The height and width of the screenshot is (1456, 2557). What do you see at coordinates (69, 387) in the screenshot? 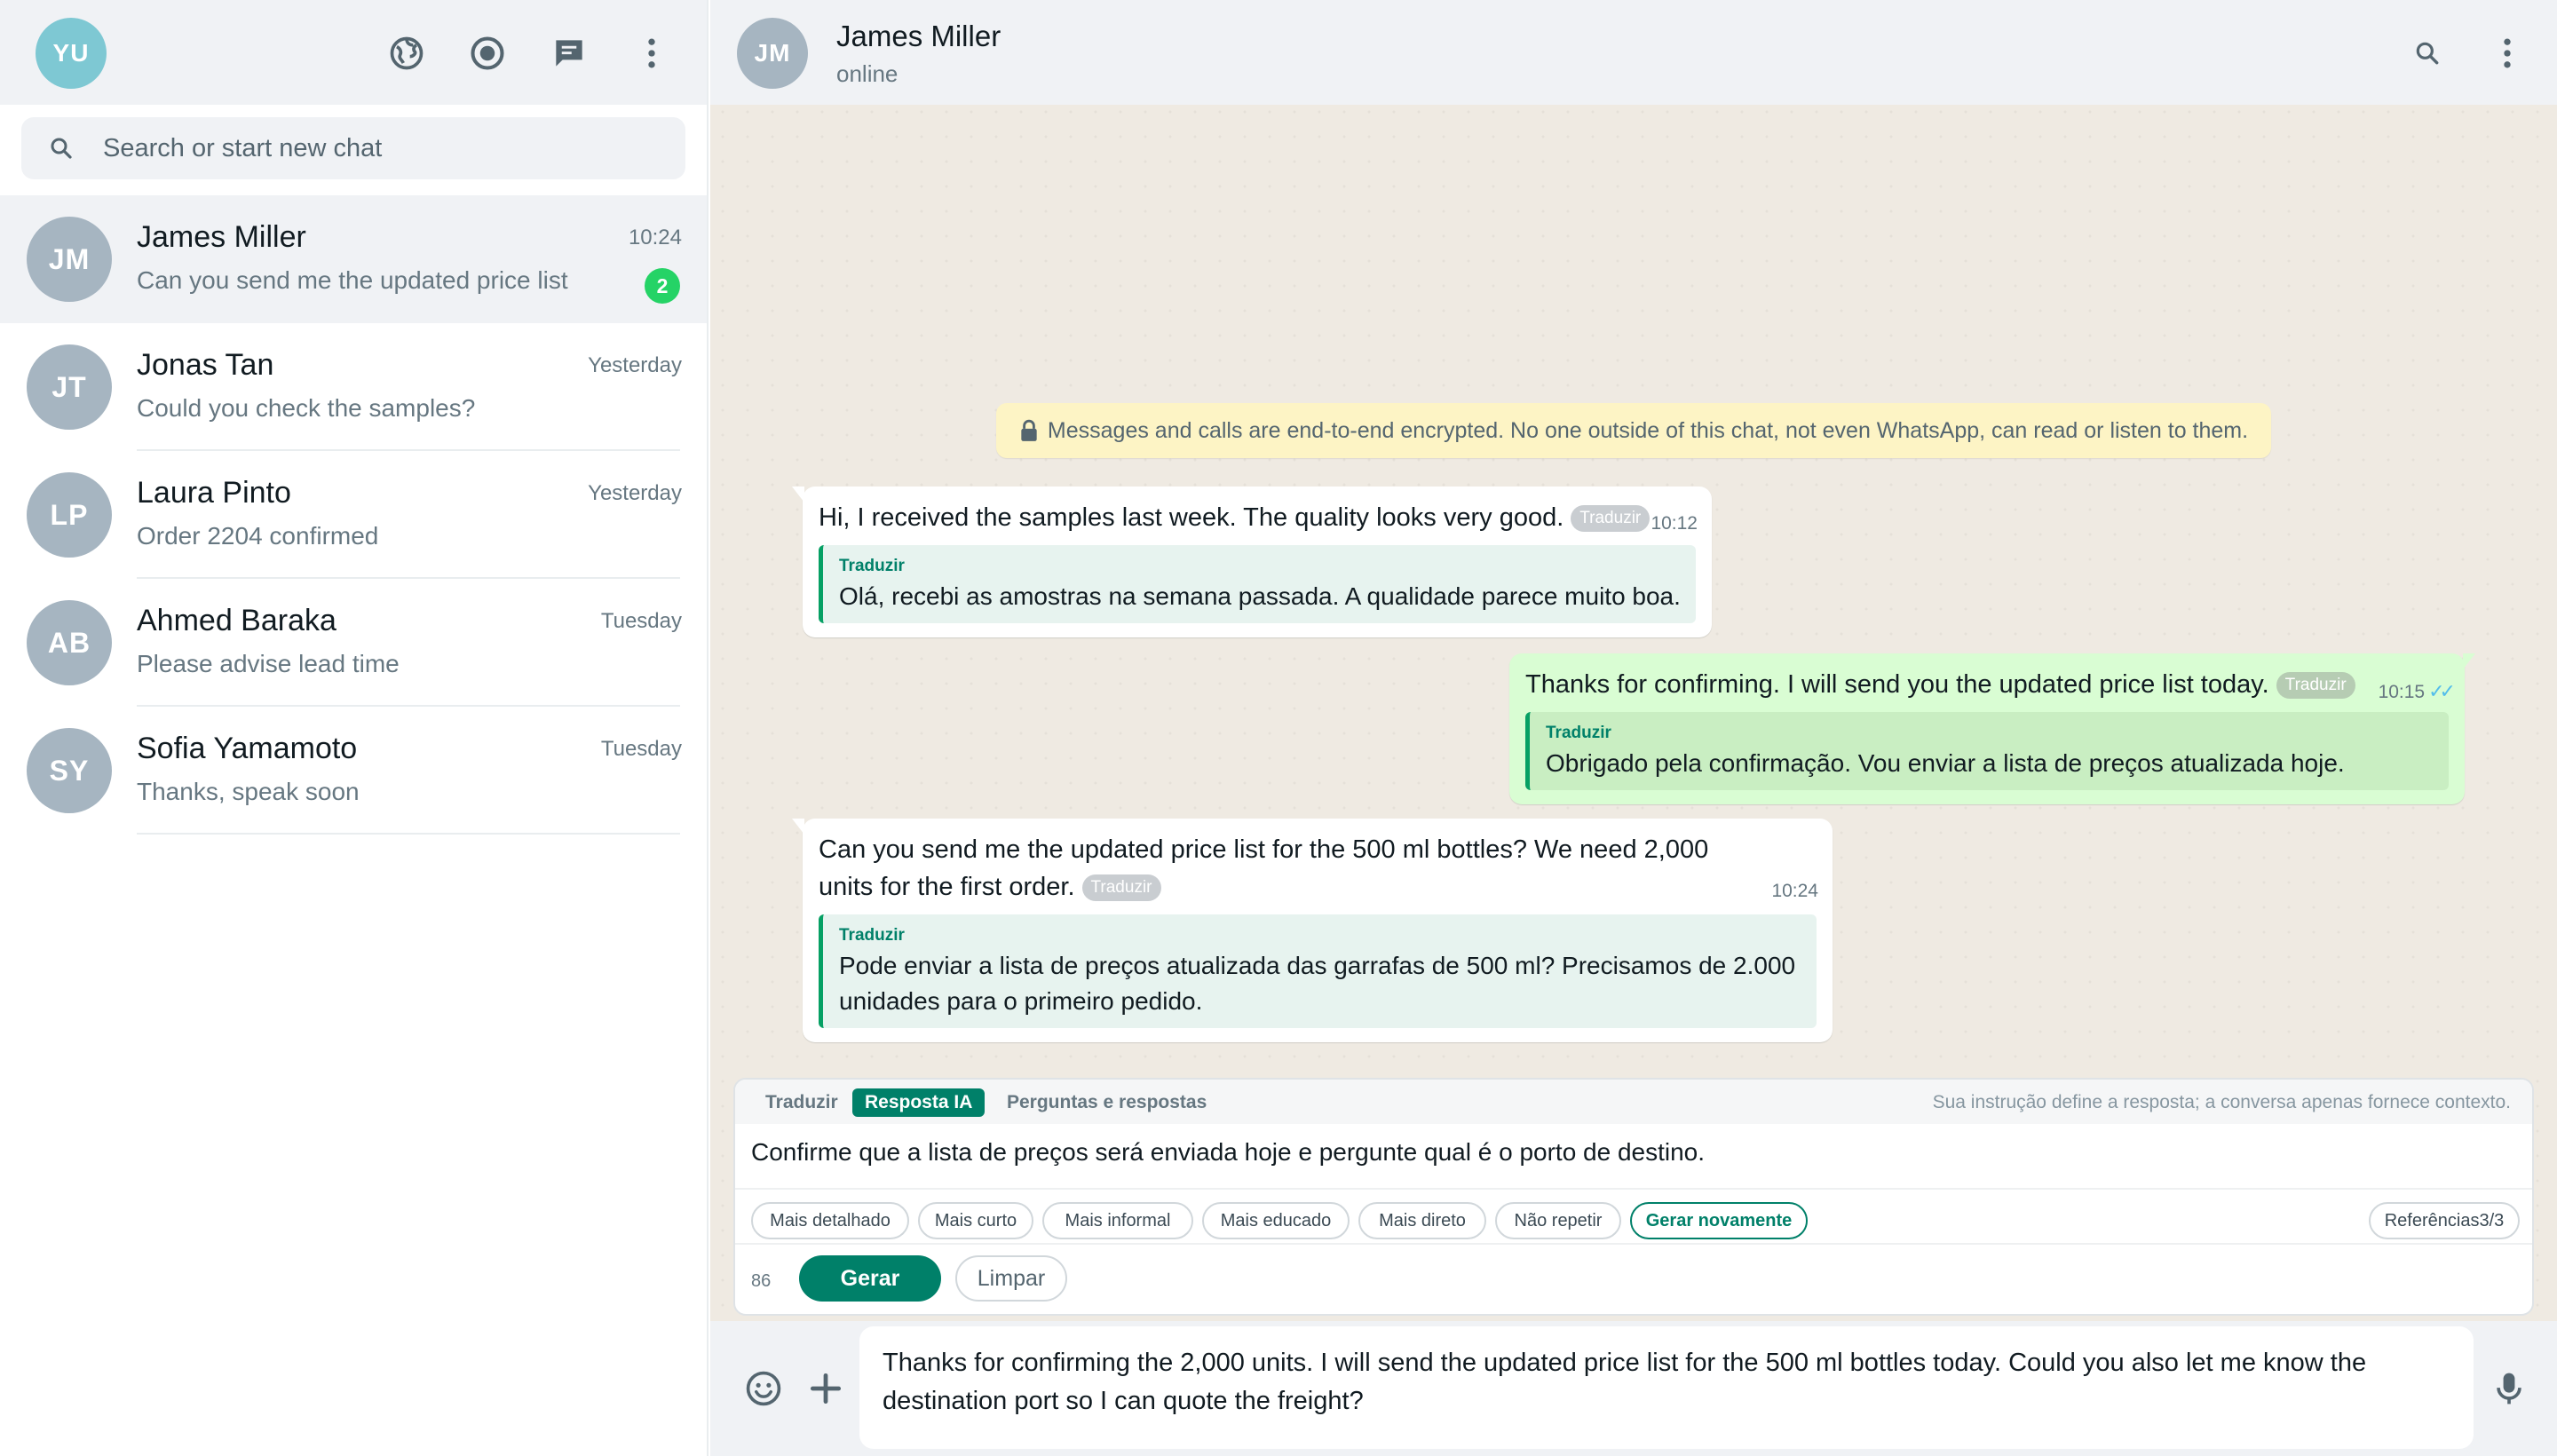
I see `avatar: JT` at bounding box center [69, 387].